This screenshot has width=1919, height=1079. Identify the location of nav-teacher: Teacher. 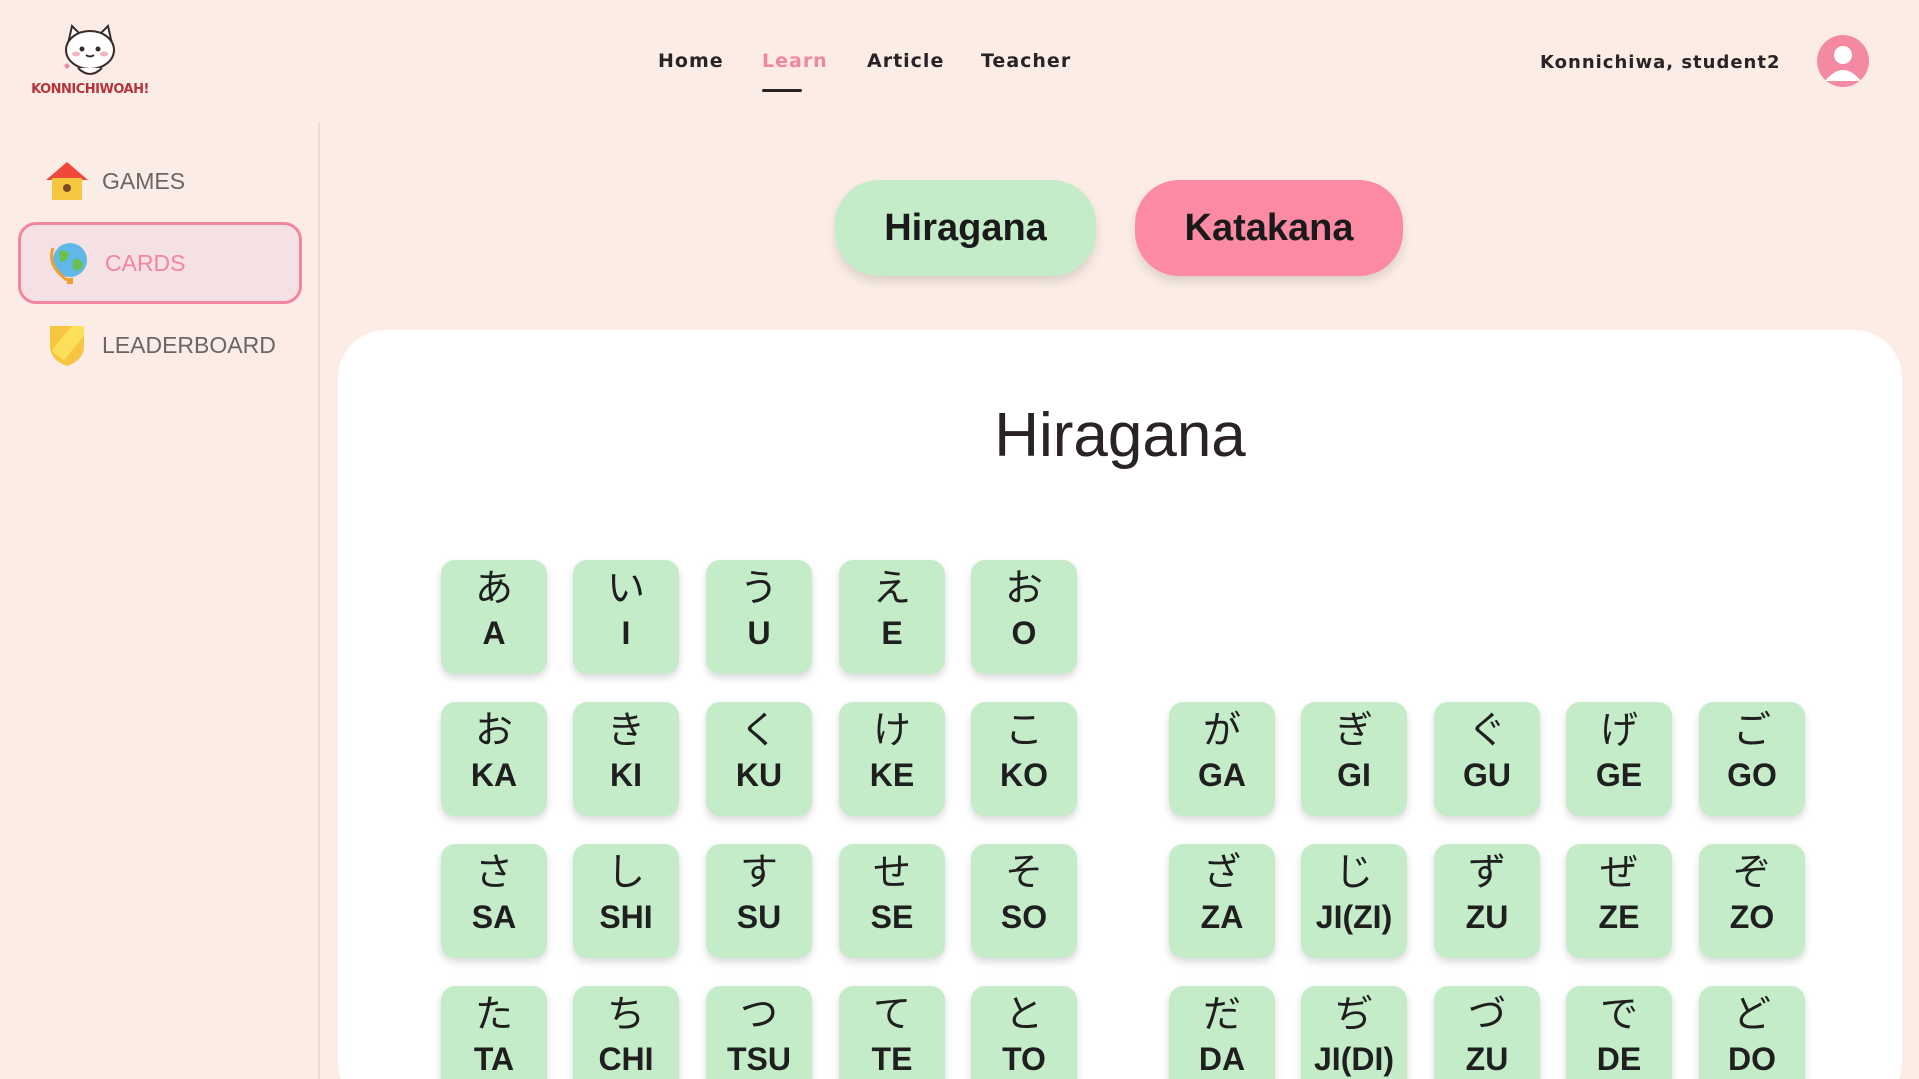
(1026, 61).